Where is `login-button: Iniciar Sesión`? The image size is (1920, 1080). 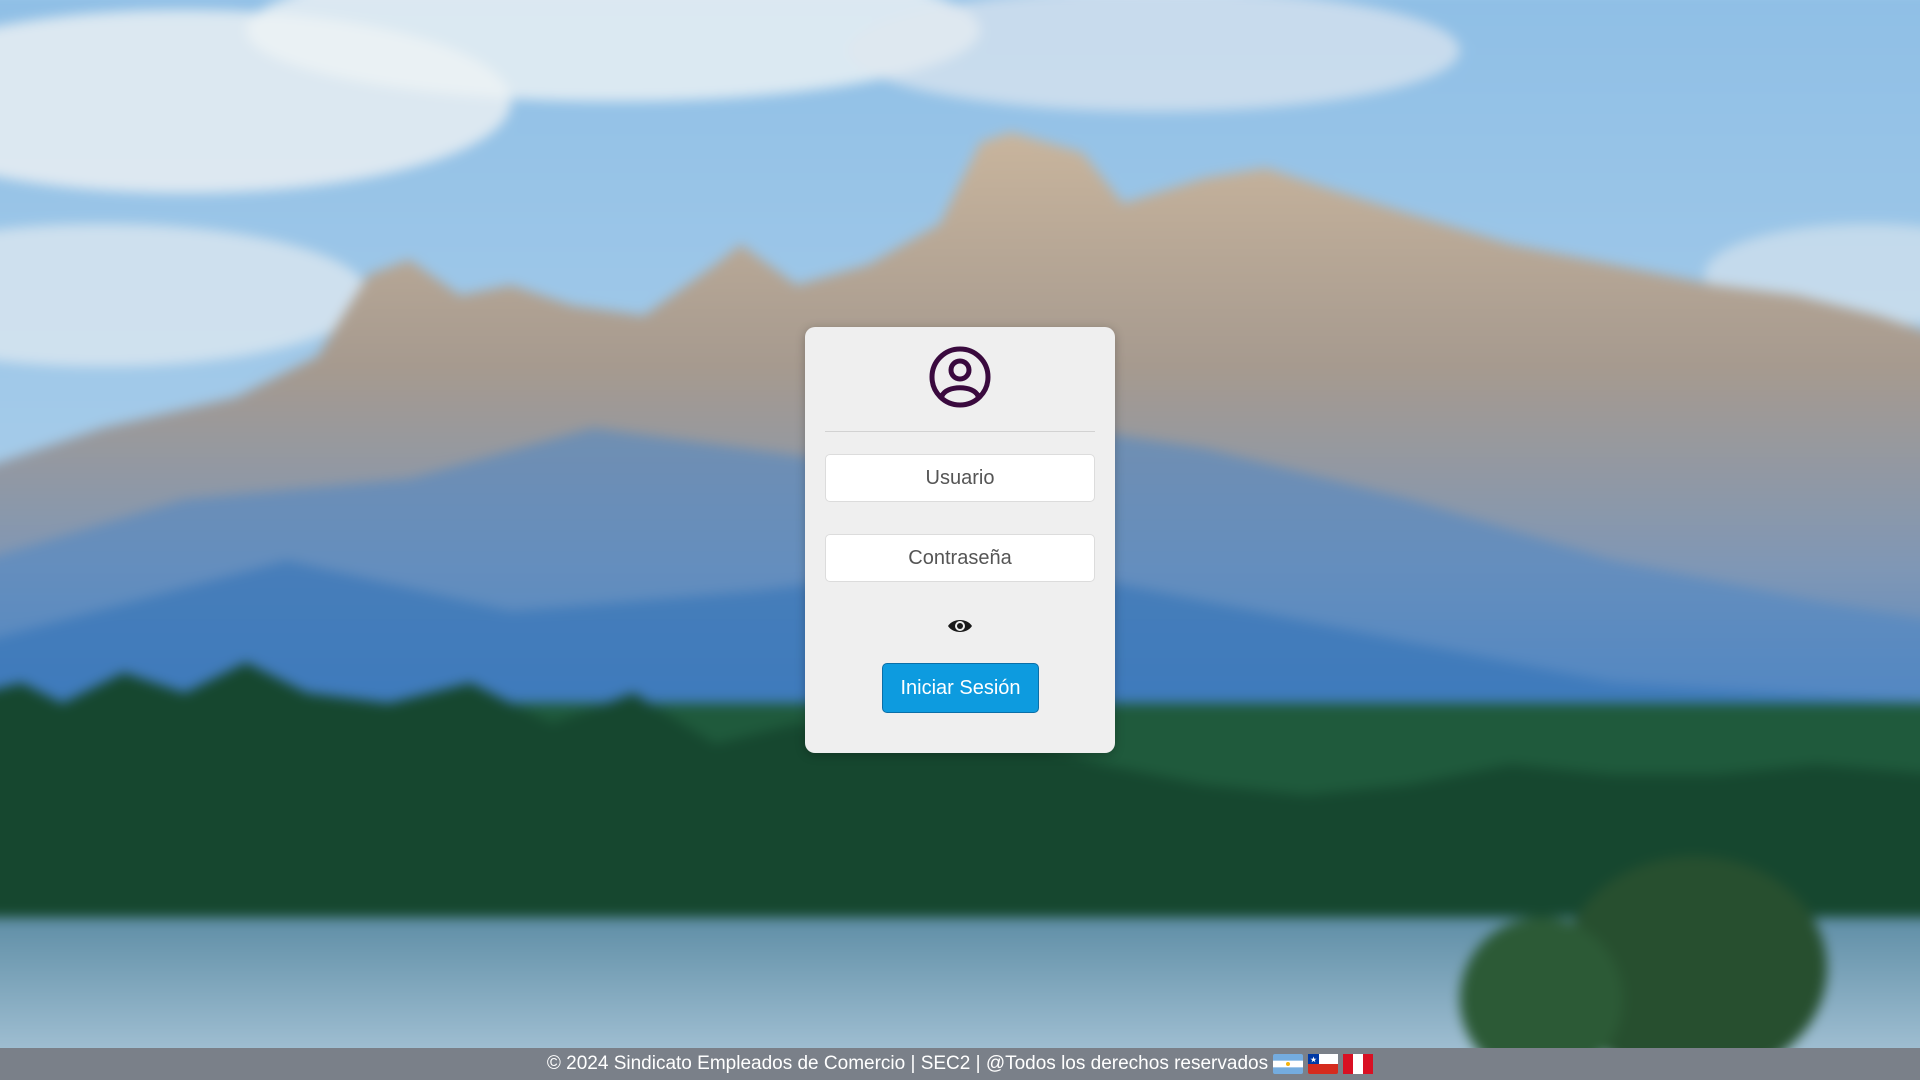
login-button: Iniciar Sesión is located at coordinates (960, 688).